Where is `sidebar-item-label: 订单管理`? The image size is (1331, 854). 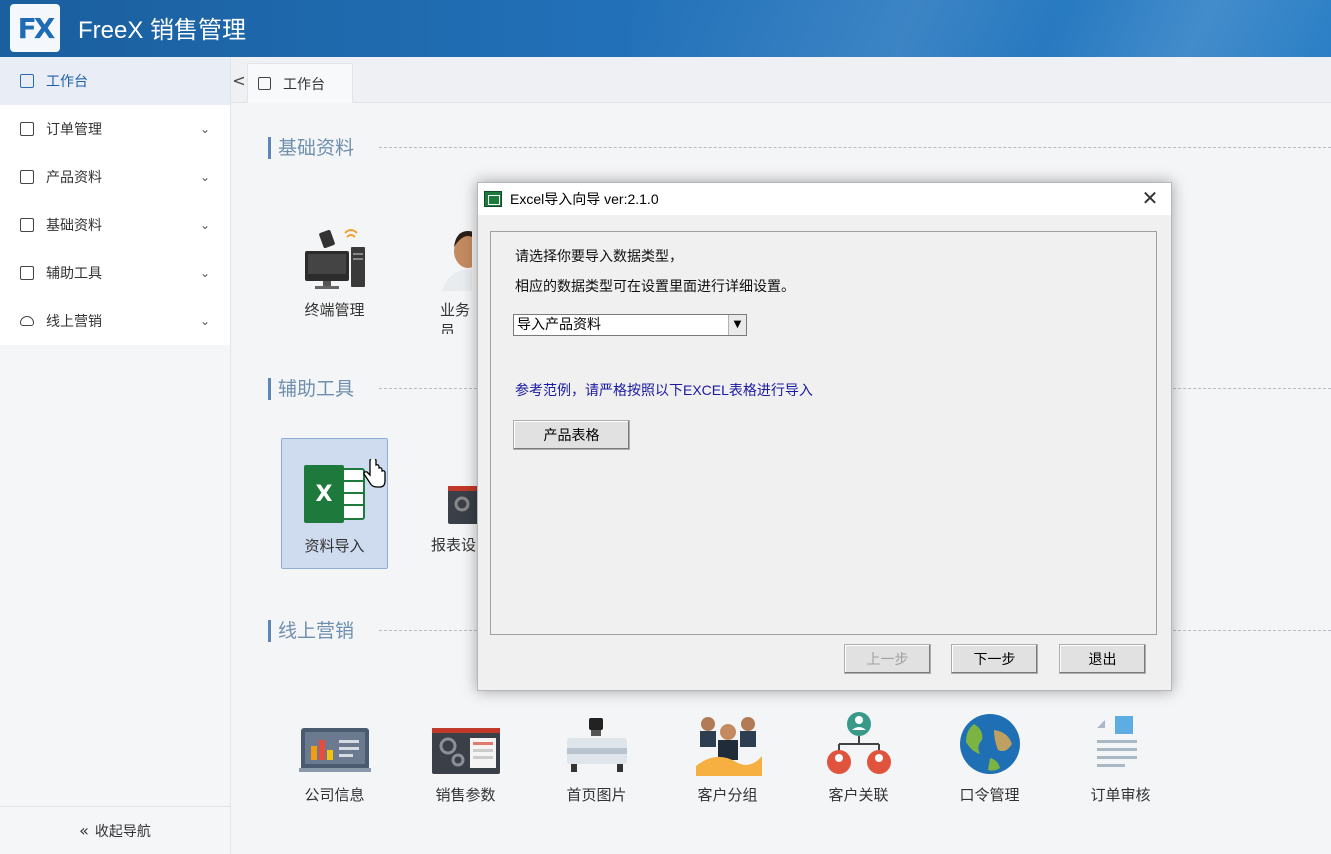 sidebar-item-label: 订单管理 is located at coordinates (74, 130).